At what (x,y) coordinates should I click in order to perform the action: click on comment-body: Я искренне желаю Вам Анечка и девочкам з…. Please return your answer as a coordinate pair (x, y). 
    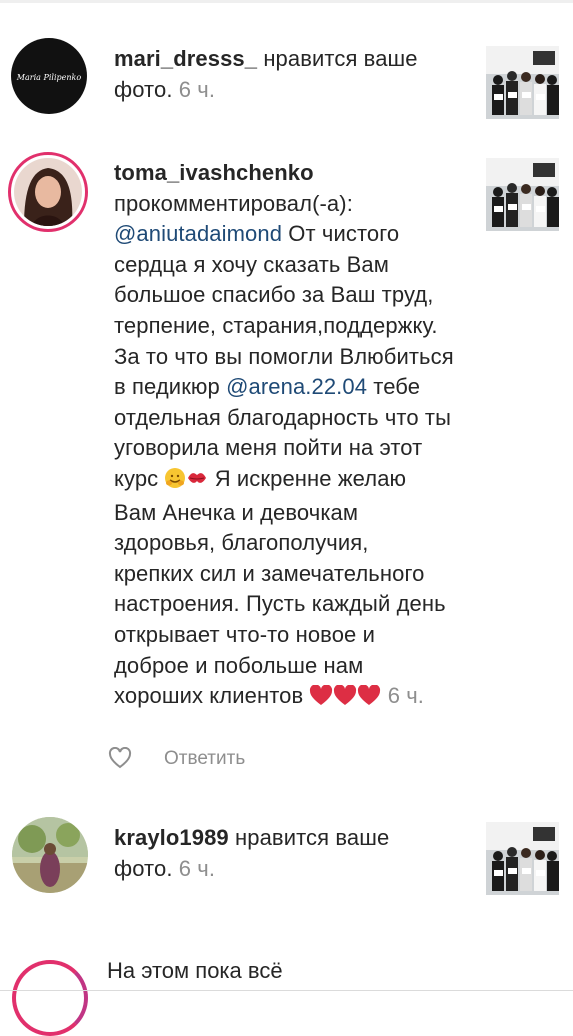
    Looking at the image, I should click on (280, 587).